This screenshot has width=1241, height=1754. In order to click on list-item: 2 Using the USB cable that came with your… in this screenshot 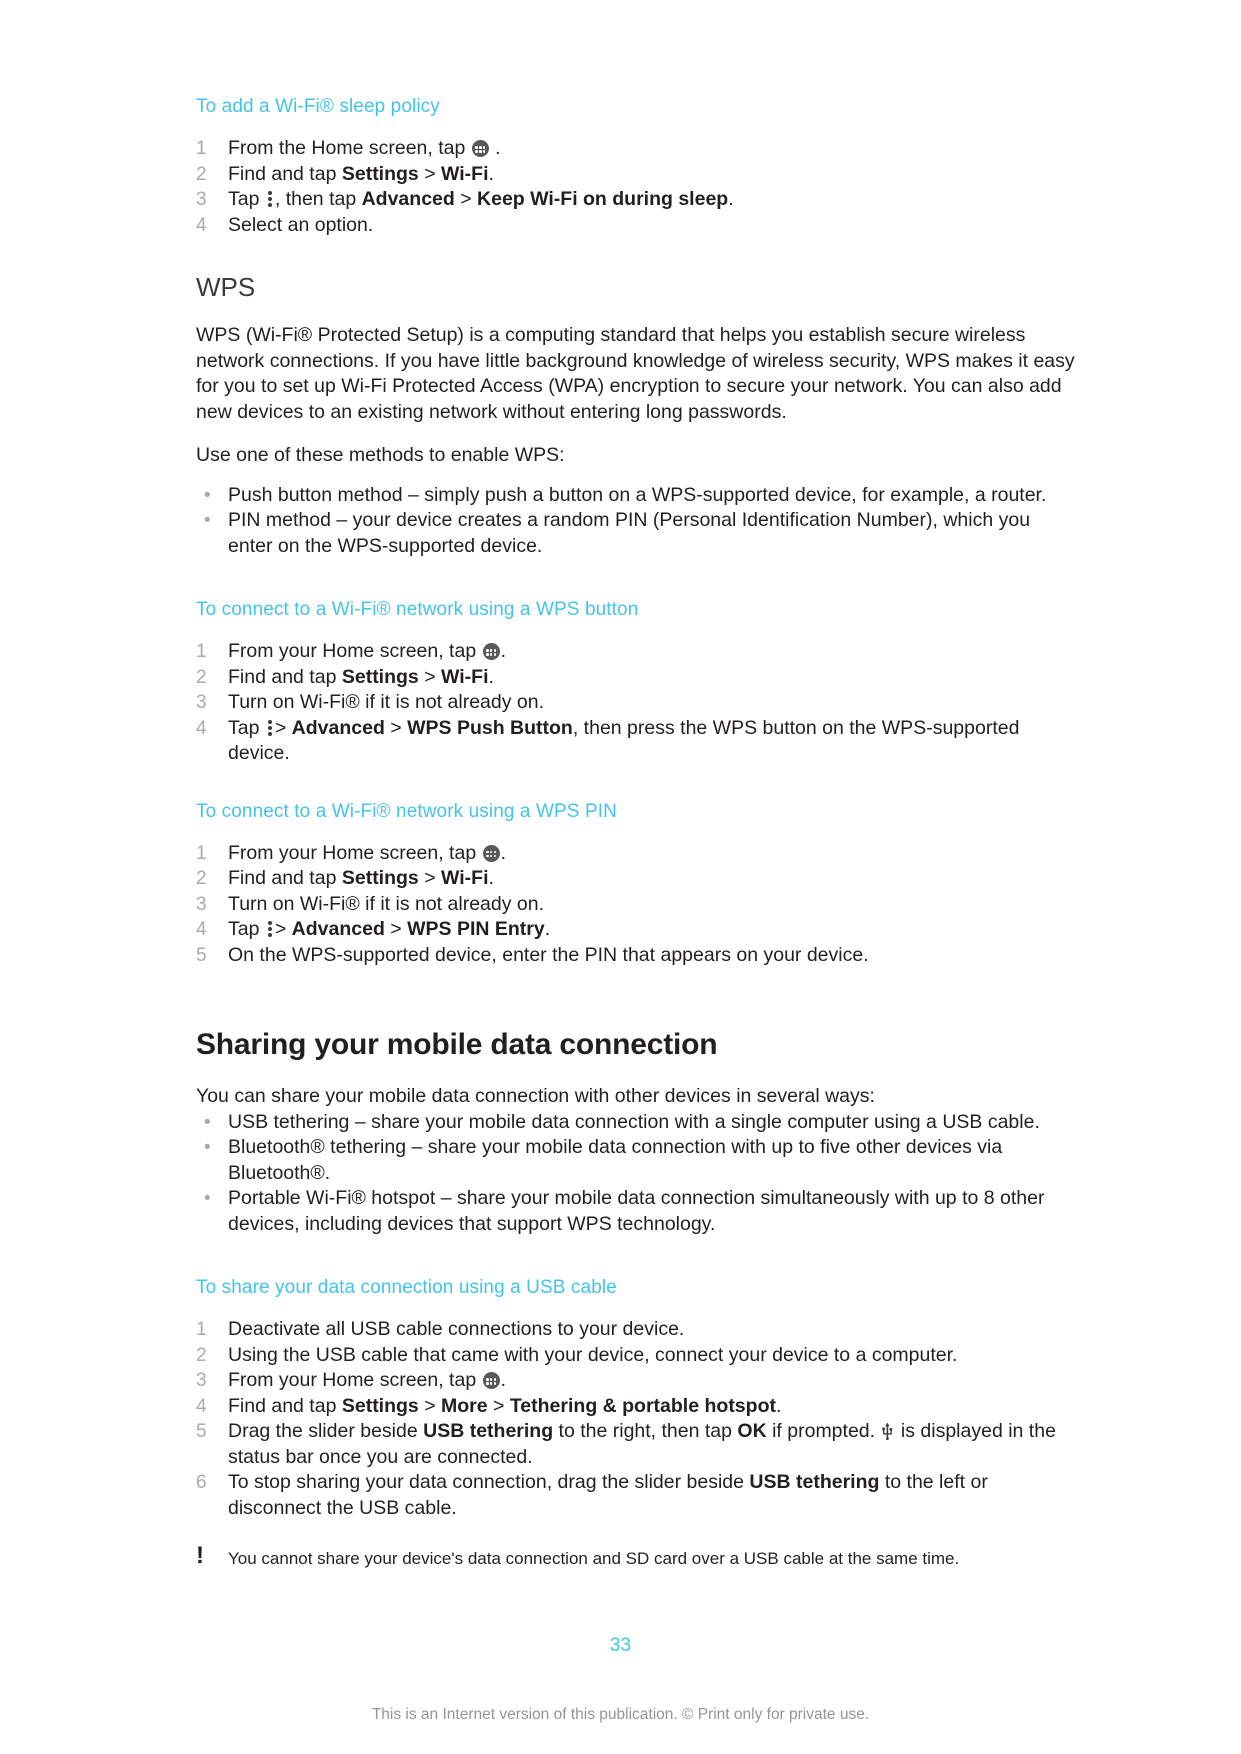, I will do `click(636, 1356)`.